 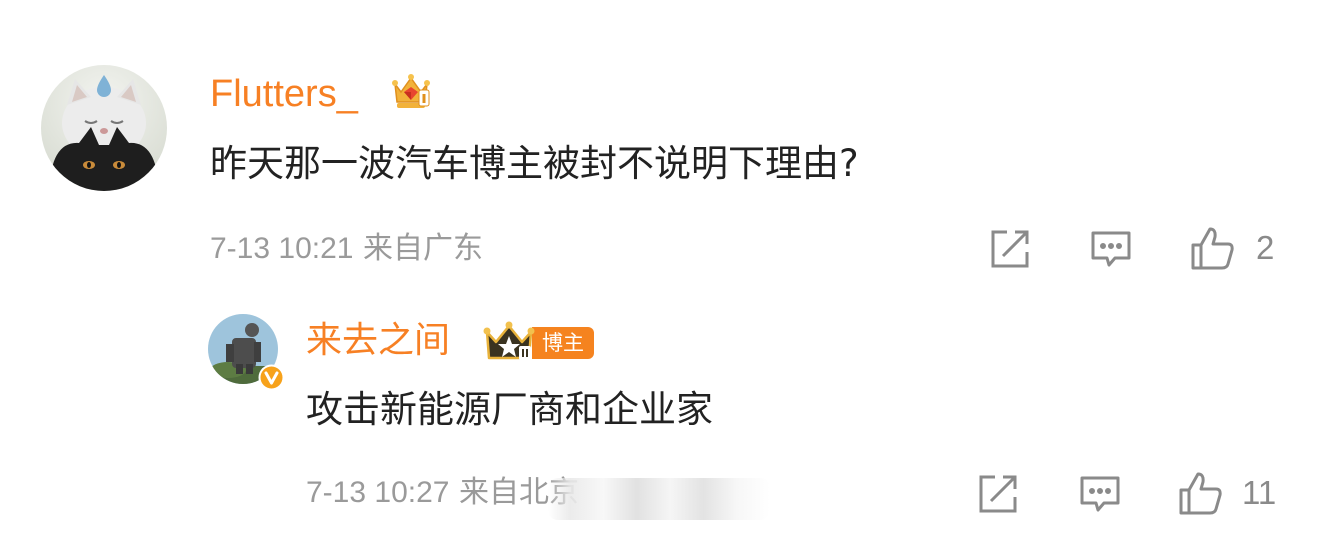 I want to click on username: Flutters_, so click(x=284, y=94).